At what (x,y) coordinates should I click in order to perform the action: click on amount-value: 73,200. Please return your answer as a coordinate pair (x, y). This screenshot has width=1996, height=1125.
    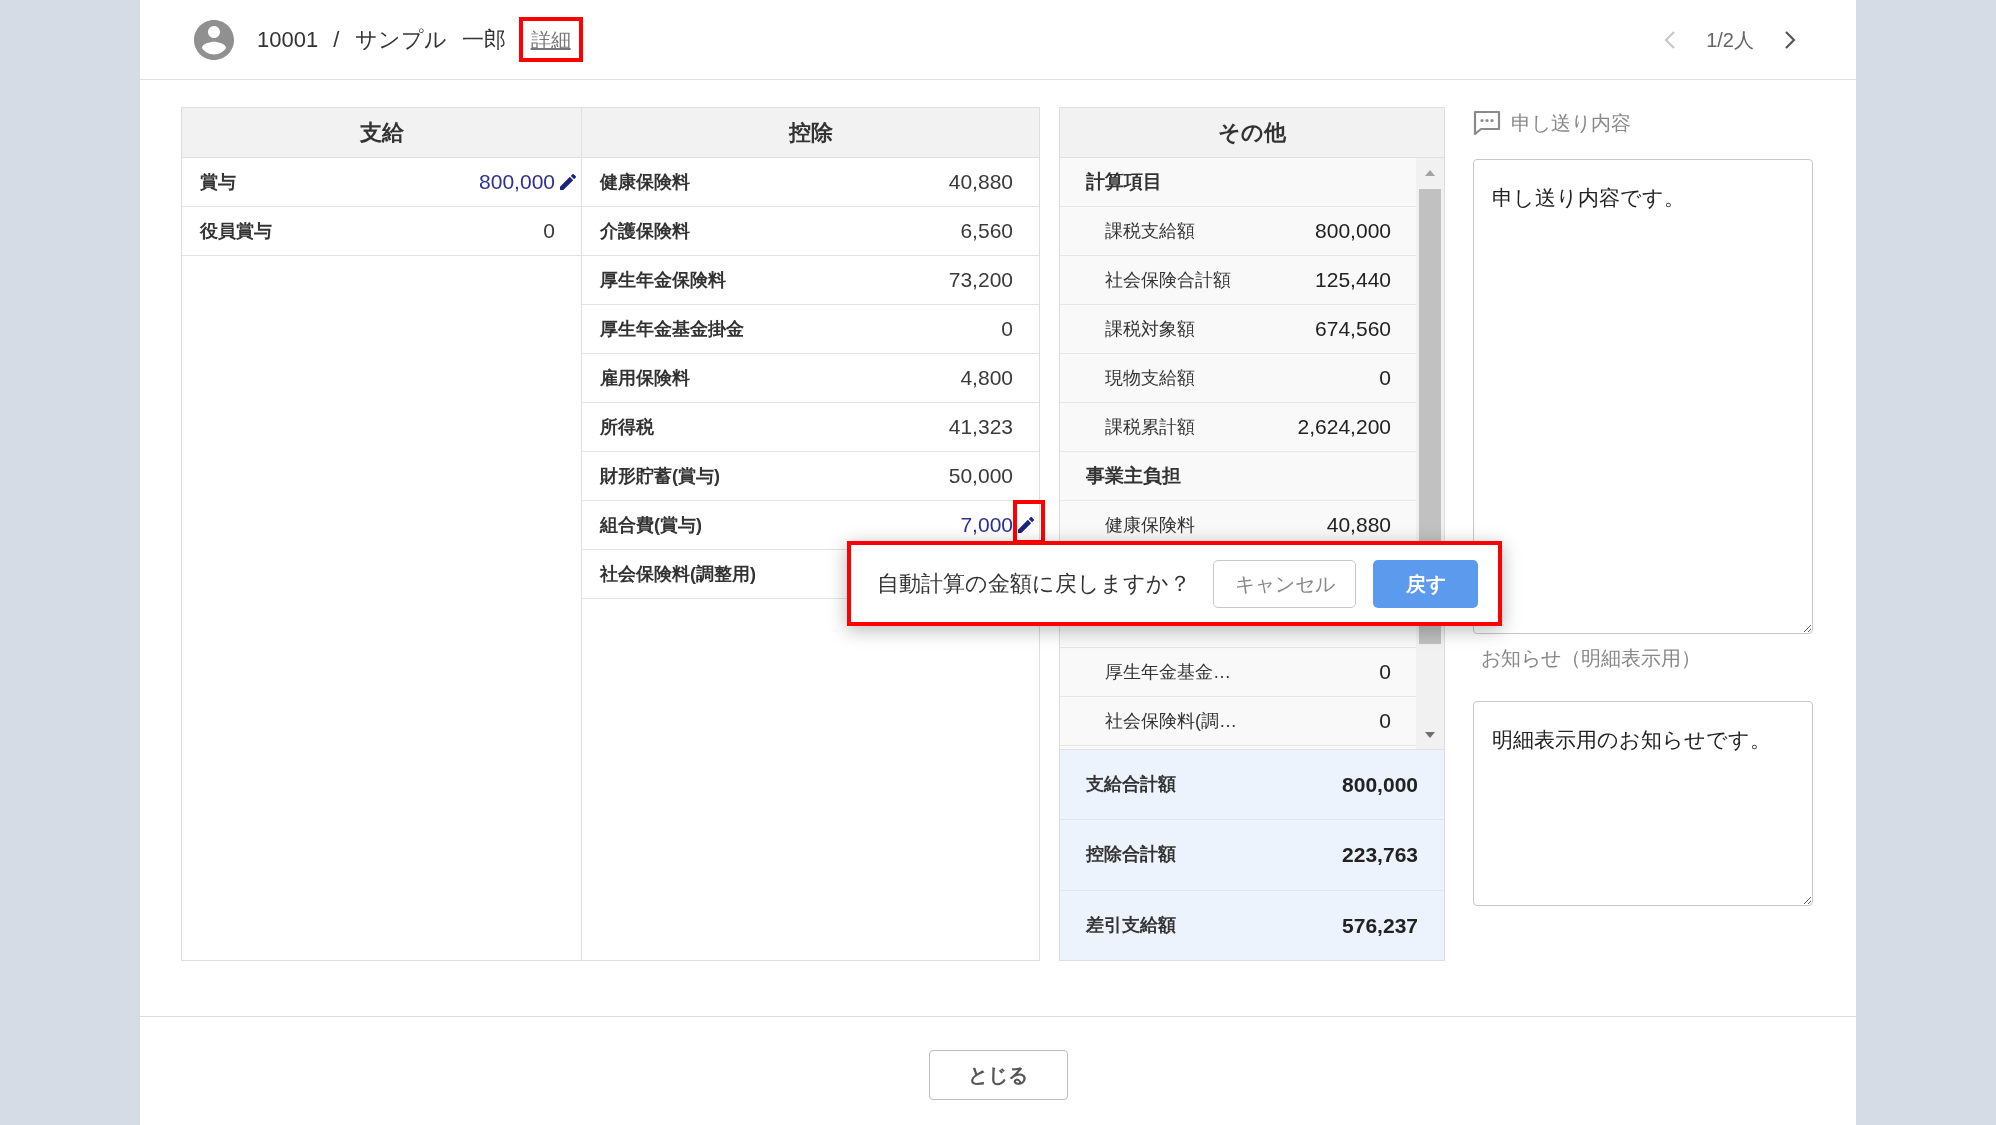
    Looking at the image, I should click on (980, 280).